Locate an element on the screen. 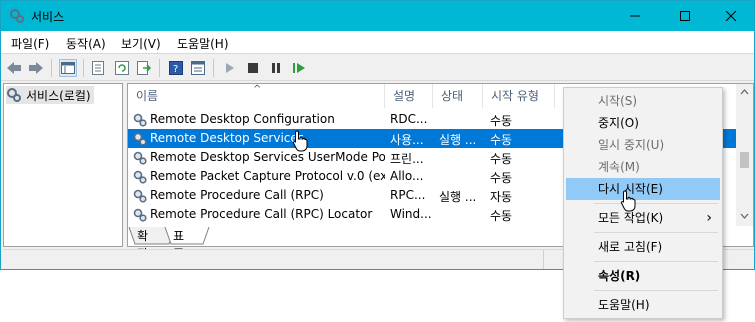 This screenshot has width=755, height=322. column-header-label: 시작 유형 is located at coordinates (515, 96).